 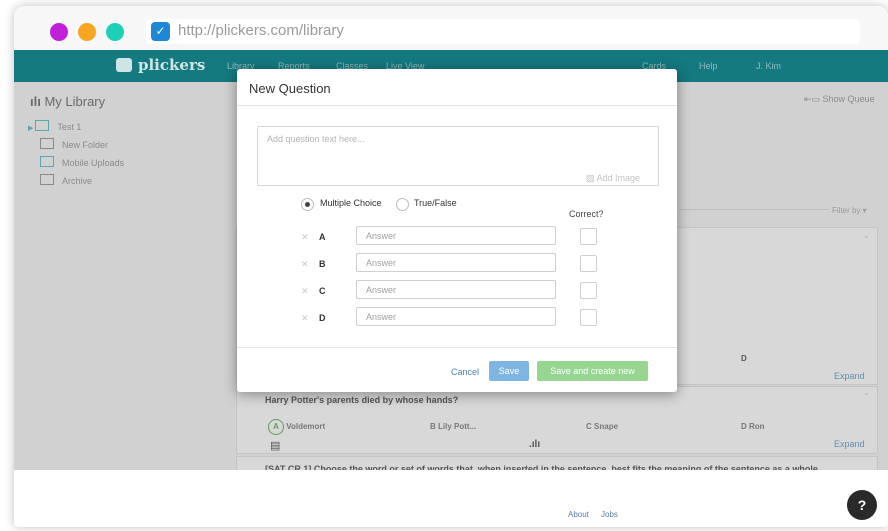 I want to click on radio-selected-dot, so click(x=307, y=204).